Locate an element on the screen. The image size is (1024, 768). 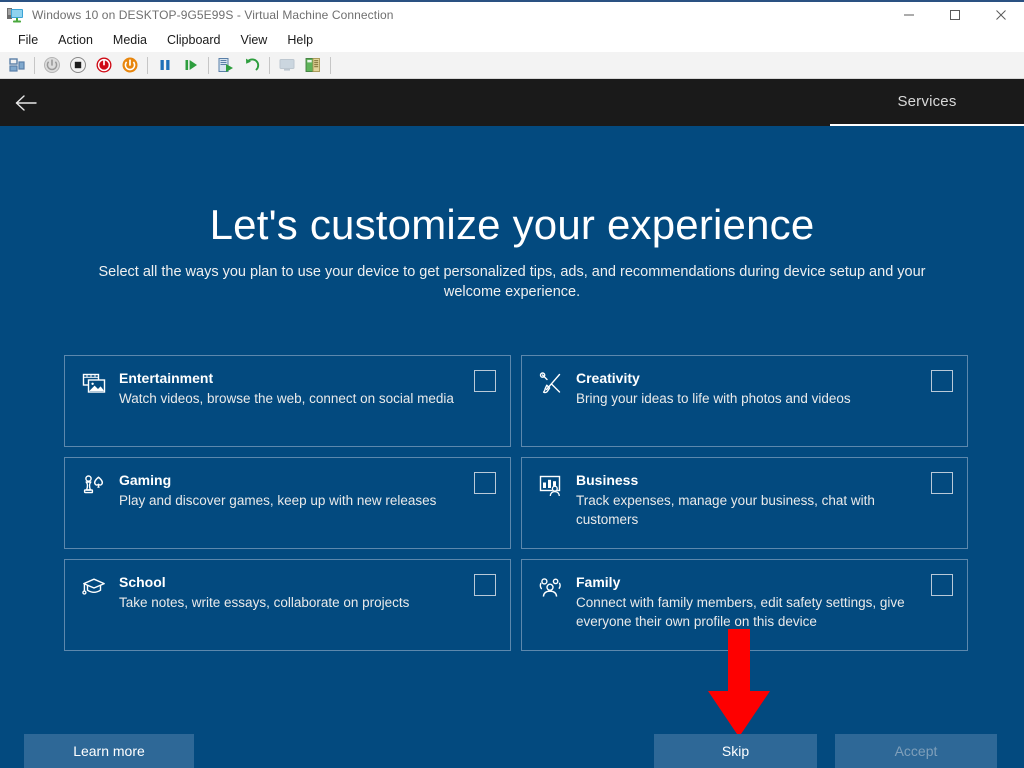
checkbox-entertainment is located at coordinates (485, 381).